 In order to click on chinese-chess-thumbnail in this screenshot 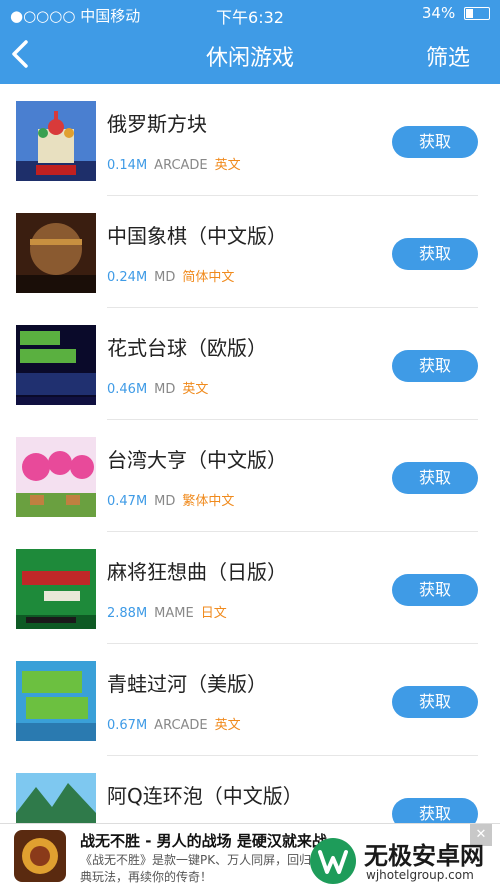, I will do `click(56, 253)`.